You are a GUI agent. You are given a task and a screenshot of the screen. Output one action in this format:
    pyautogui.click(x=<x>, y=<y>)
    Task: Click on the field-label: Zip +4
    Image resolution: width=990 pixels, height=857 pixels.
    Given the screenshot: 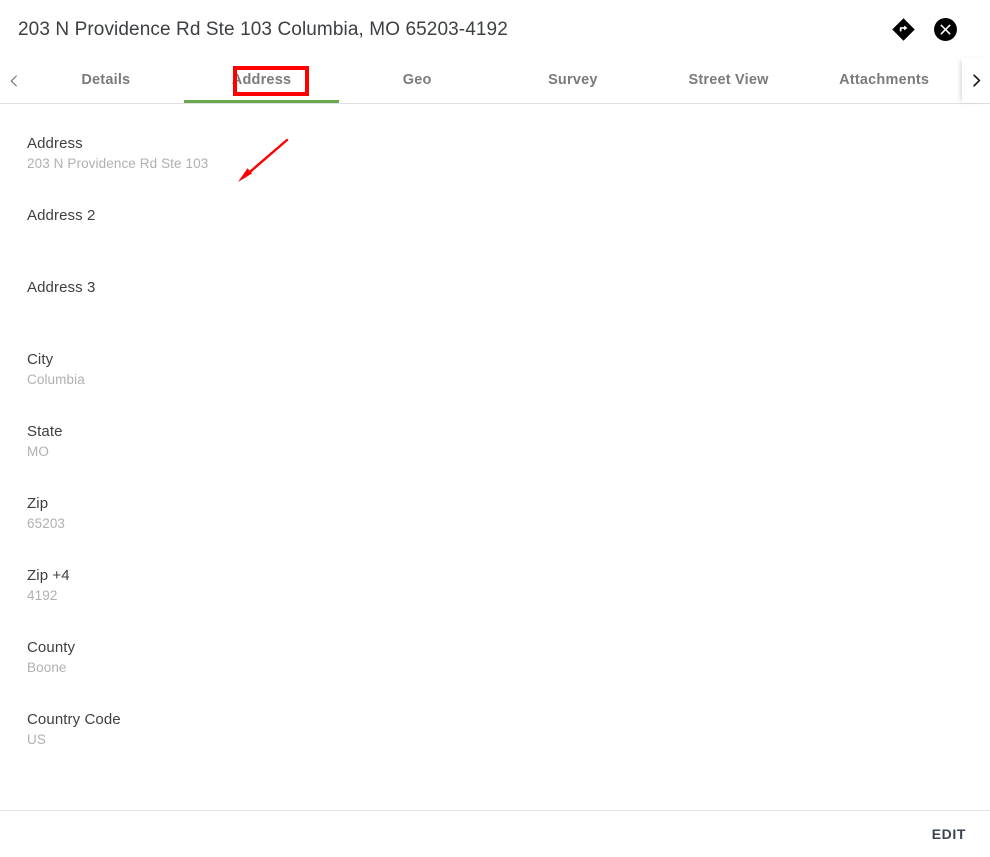 What is the action you would take?
    pyautogui.click(x=48, y=575)
    